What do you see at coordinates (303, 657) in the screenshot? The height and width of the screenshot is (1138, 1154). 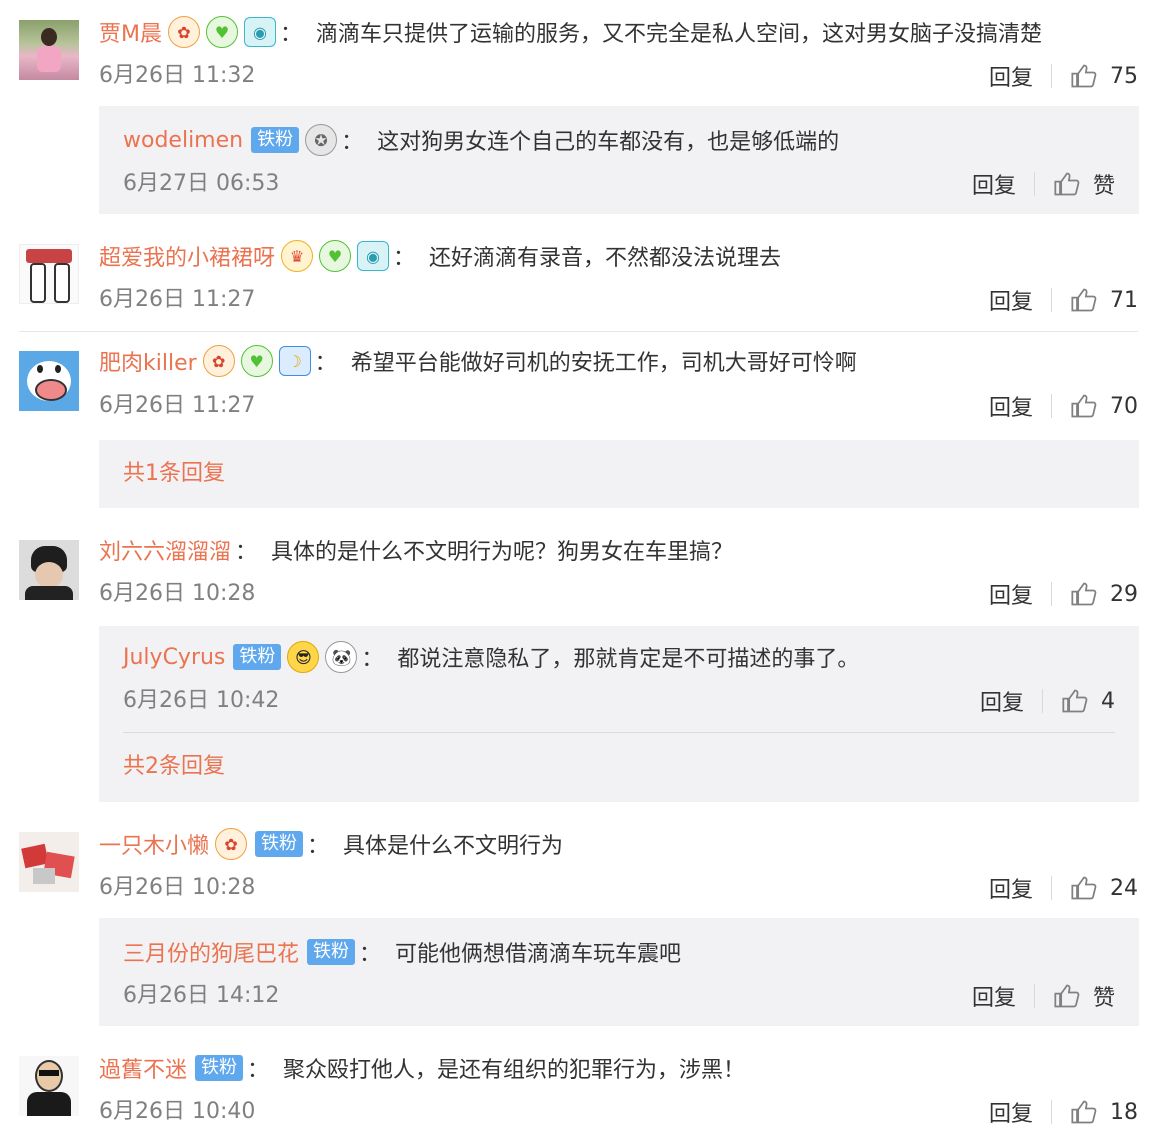 I see `cool-cat-emoji: 😎` at bounding box center [303, 657].